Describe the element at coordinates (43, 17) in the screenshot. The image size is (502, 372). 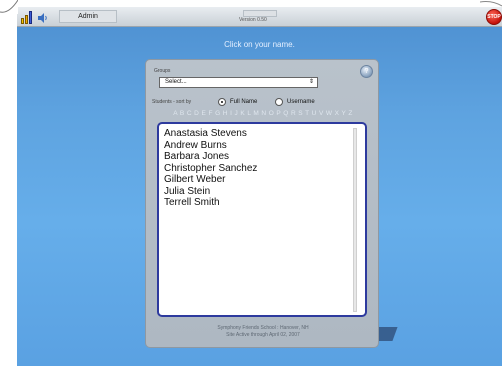
I see `speaker-icon` at that location.